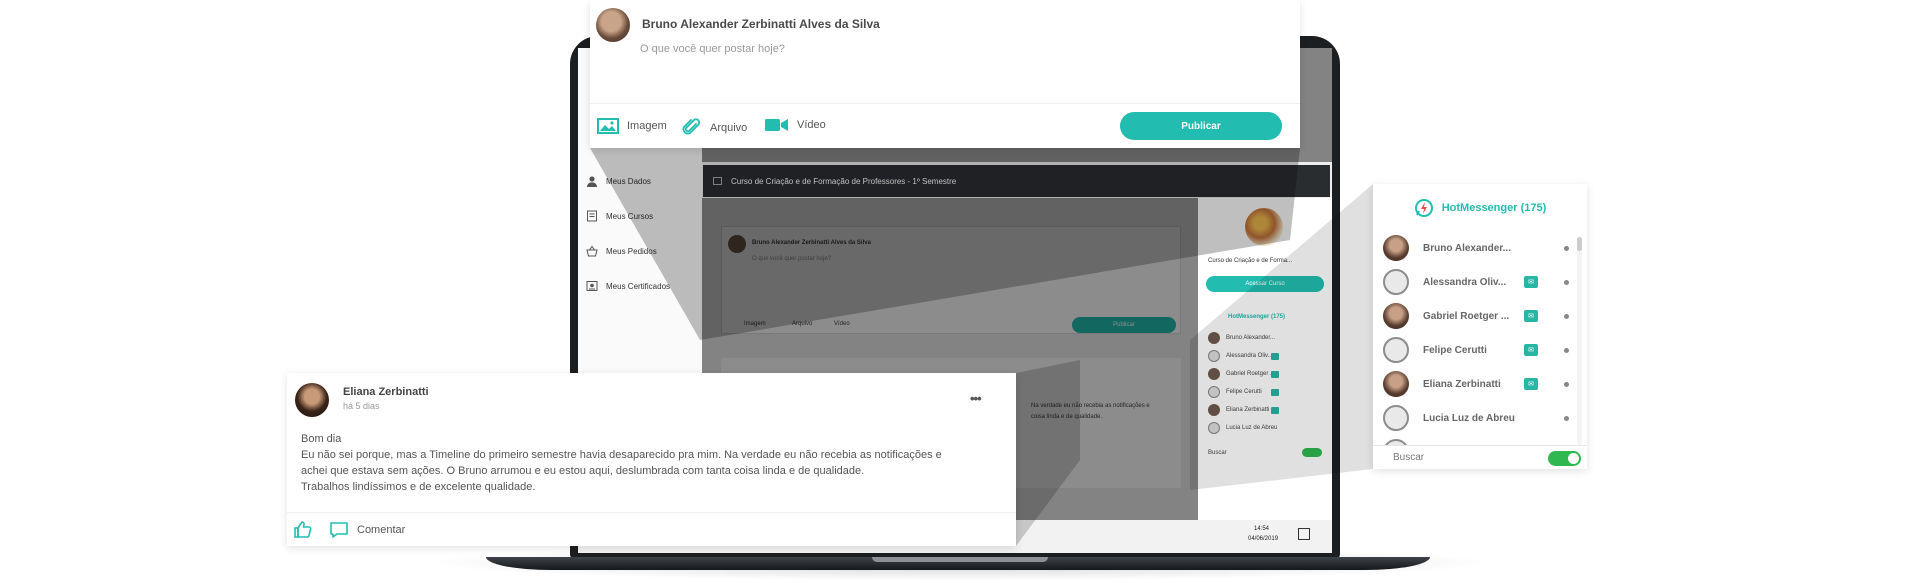  I want to click on contact-row: Lucia Luz de Abreu, so click(1485, 418).